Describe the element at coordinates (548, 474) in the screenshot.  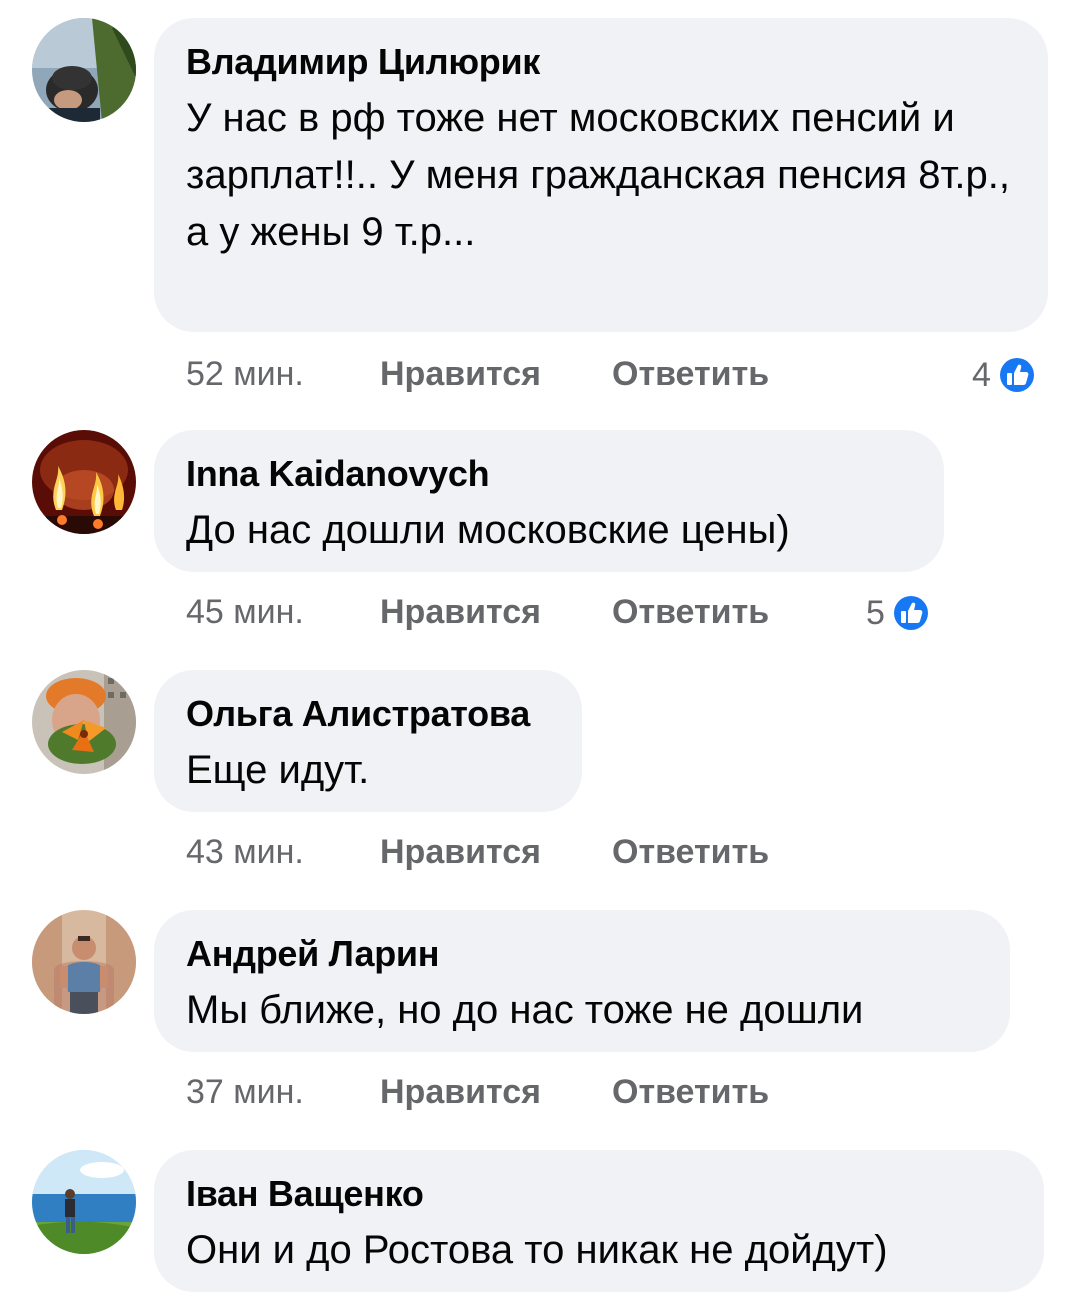
I see `author-name: Inna Kaidanovych` at that location.